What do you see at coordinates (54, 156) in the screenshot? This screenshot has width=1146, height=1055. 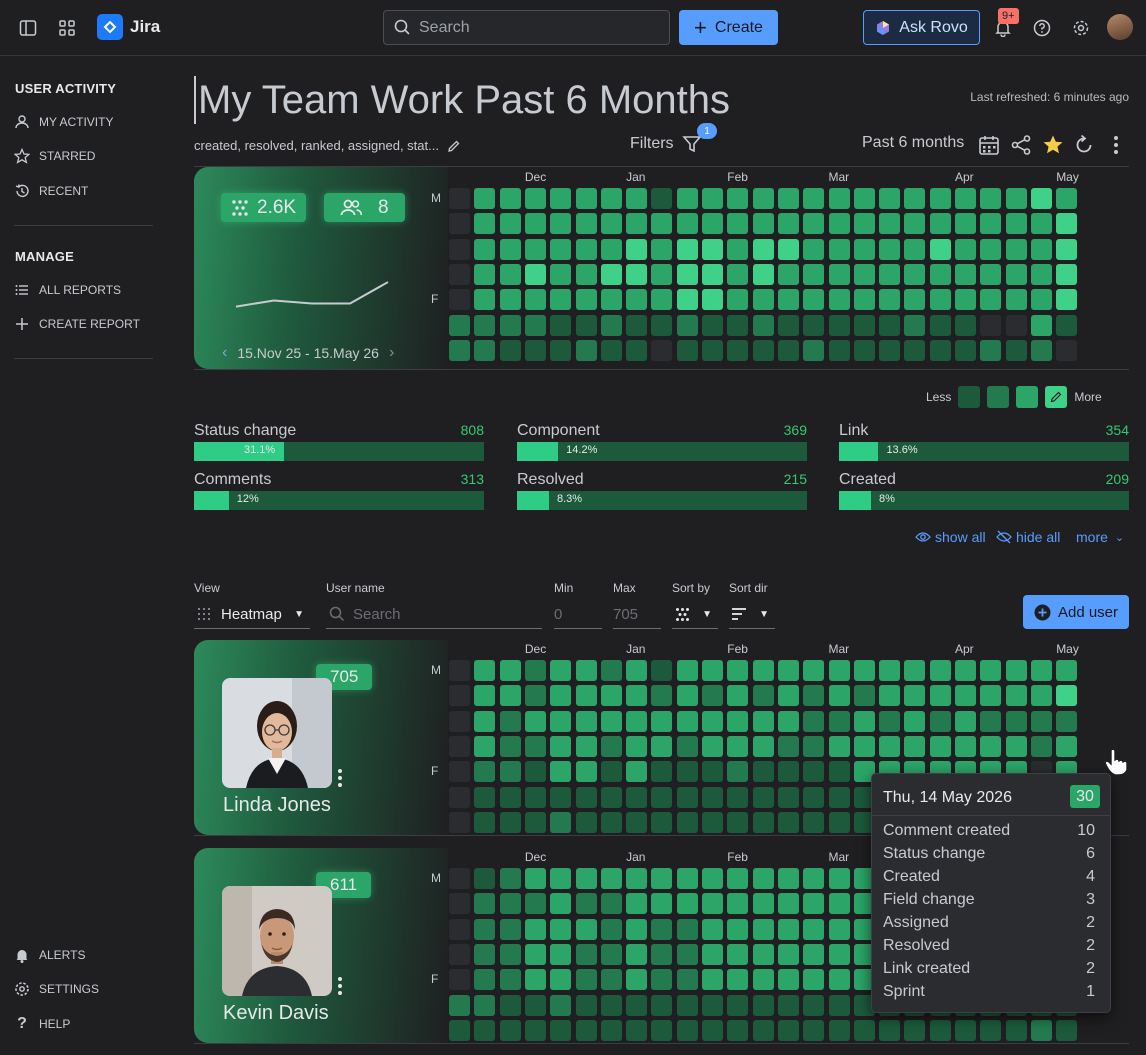 I see `sidebar-item-starred: STARRED` at bounding box center [54, 156].